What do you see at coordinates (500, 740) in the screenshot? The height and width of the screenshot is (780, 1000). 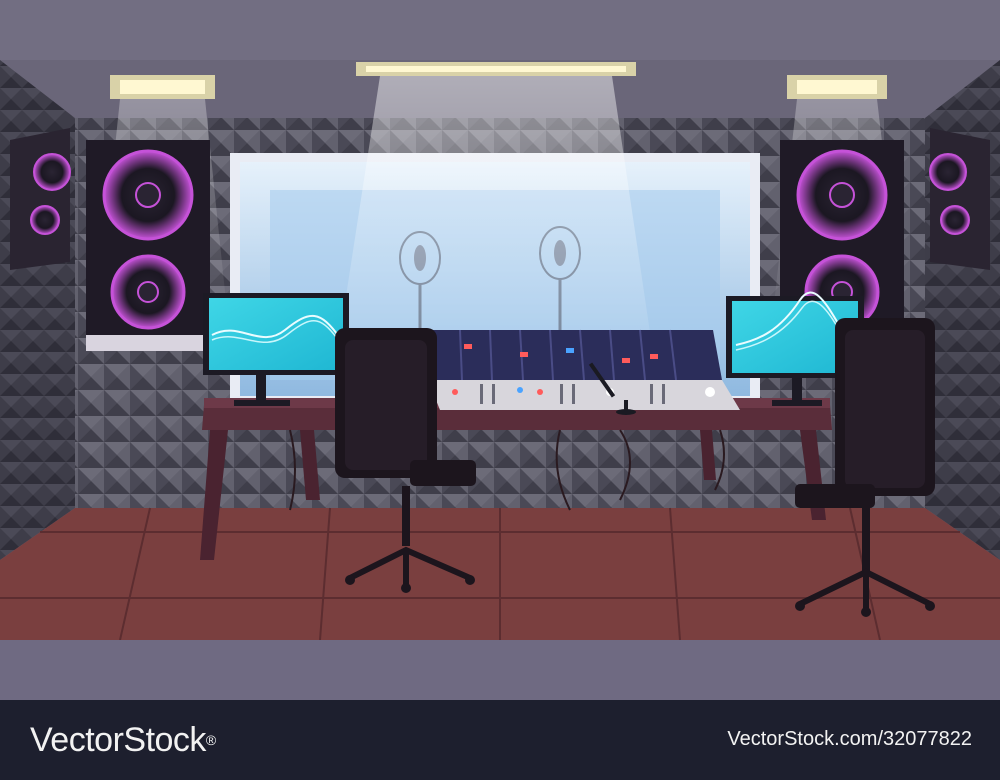 I see `watermark-bar: VectorStock ® VectorStock.com/32077822` at bounding box center [500, 740].